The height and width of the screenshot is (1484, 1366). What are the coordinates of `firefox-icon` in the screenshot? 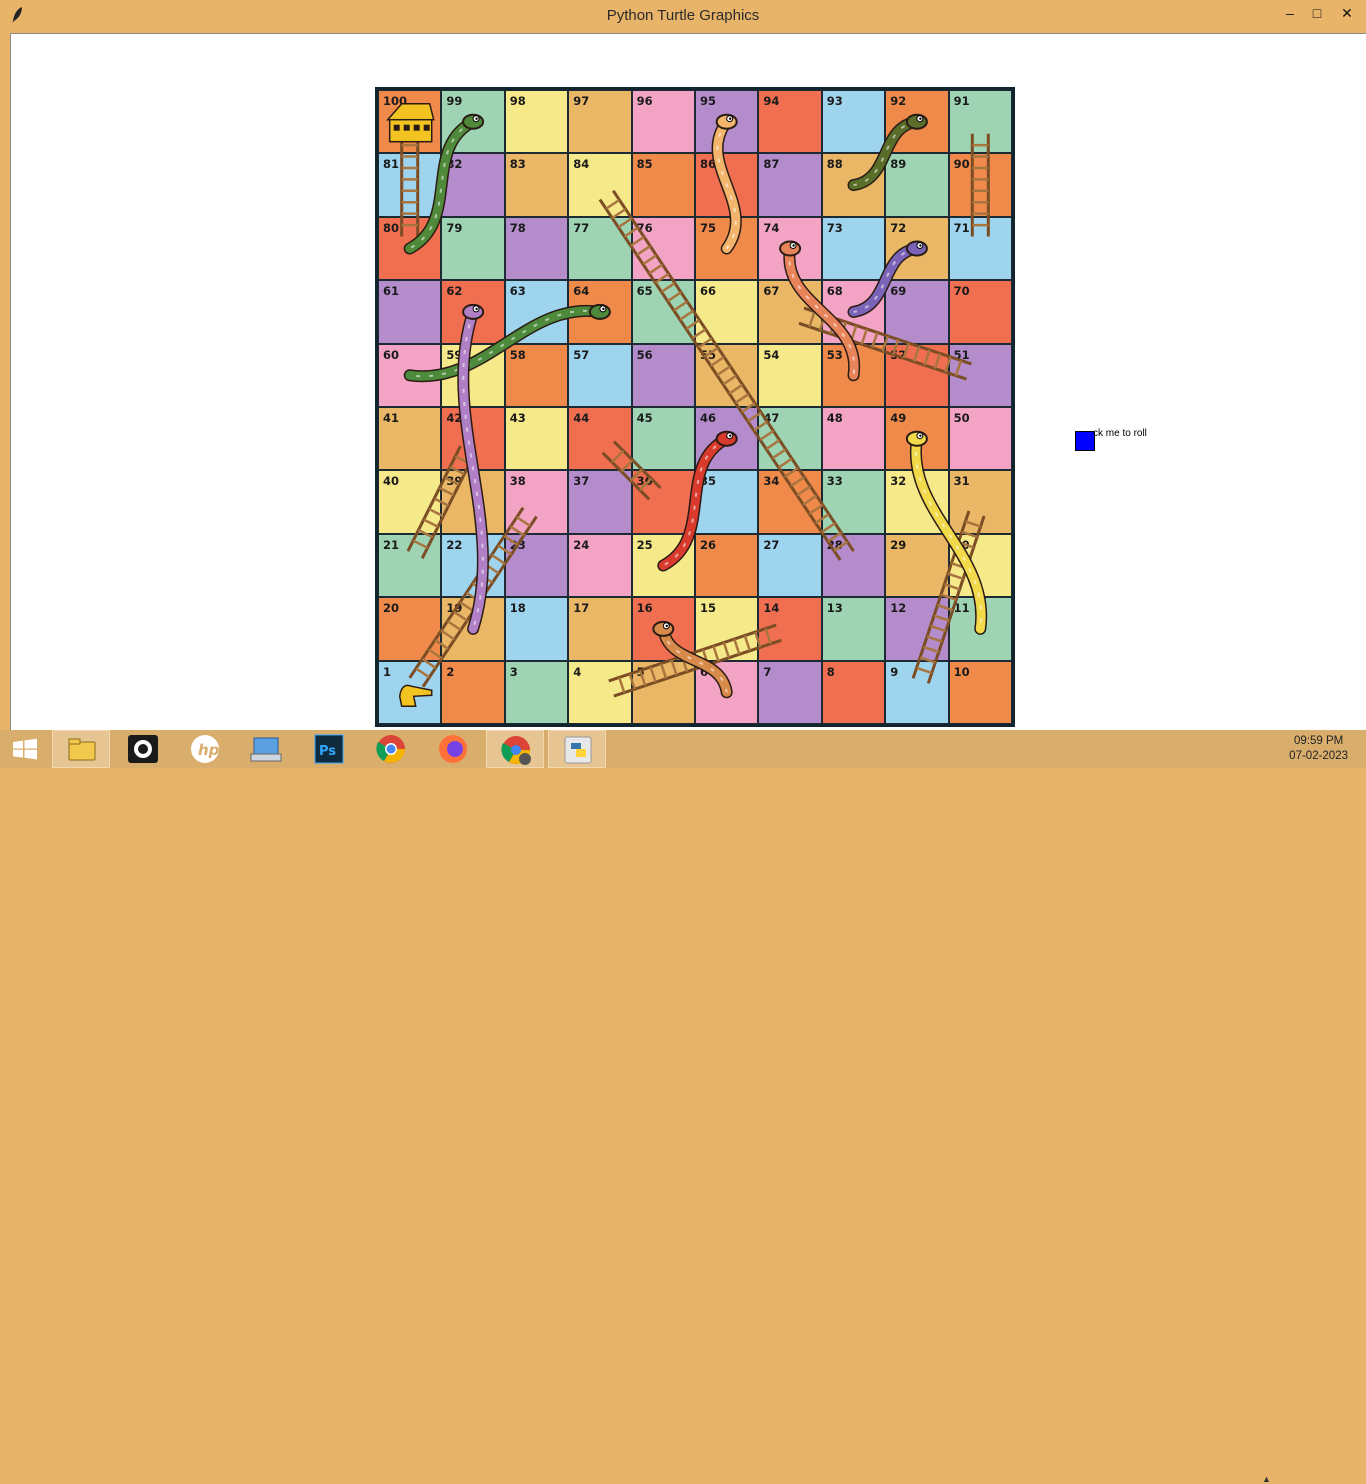 It's located at (453, 749).